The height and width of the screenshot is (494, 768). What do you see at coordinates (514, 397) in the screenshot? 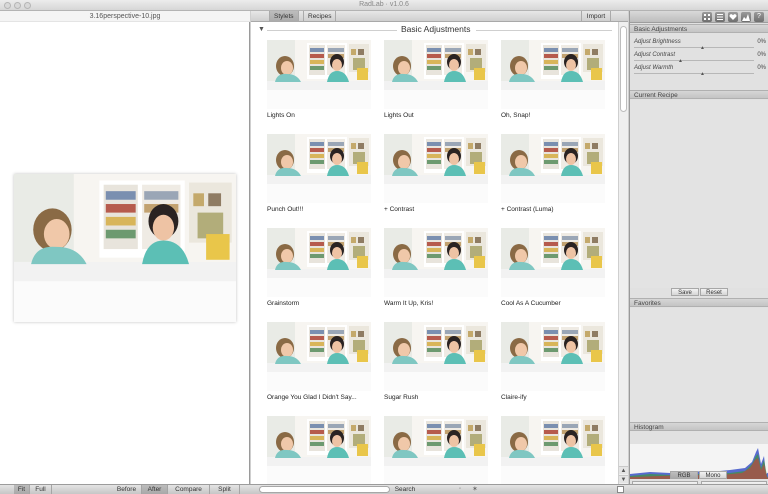
I see `stylet-label: Claire-ify` at bounding box center [514, 397].